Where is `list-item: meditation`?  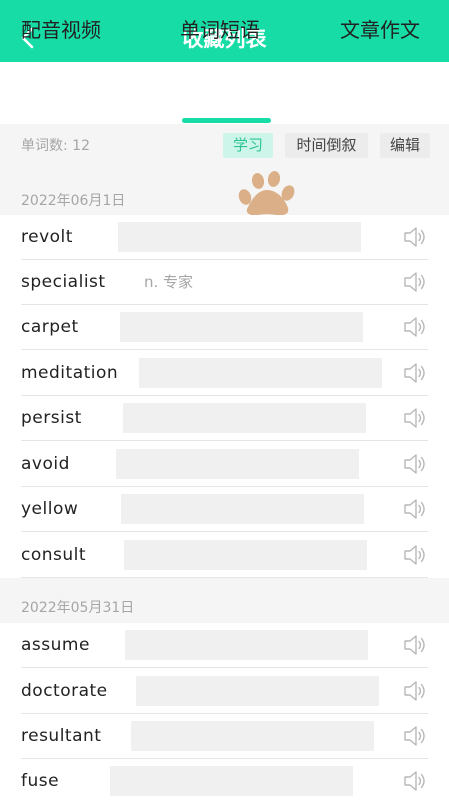 list-item: meditation is located at coordinates (224, 373).